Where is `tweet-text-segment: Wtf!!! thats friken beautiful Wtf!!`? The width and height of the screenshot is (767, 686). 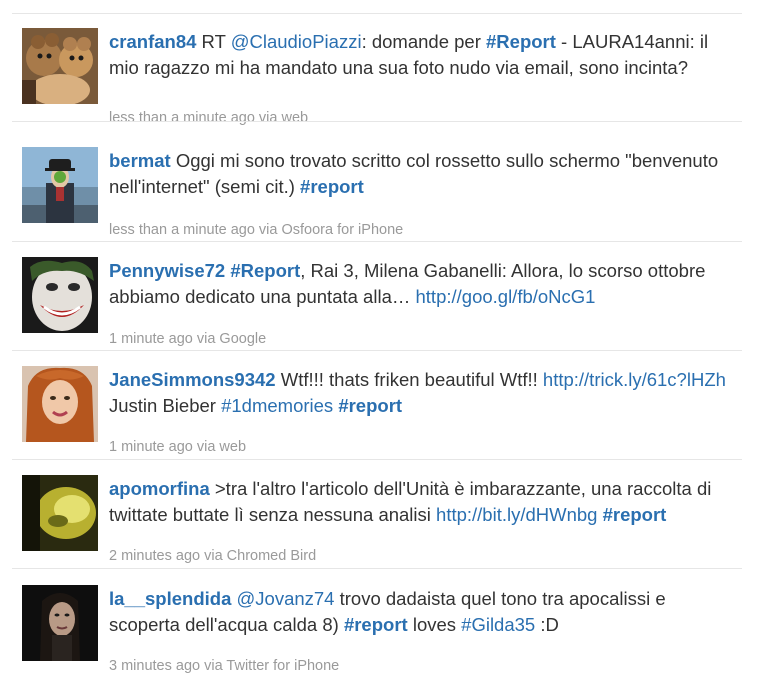 tweet-text-segment: Wtf!!! thats friken beautiful Wtf!! is located at coordinates (409, 379).